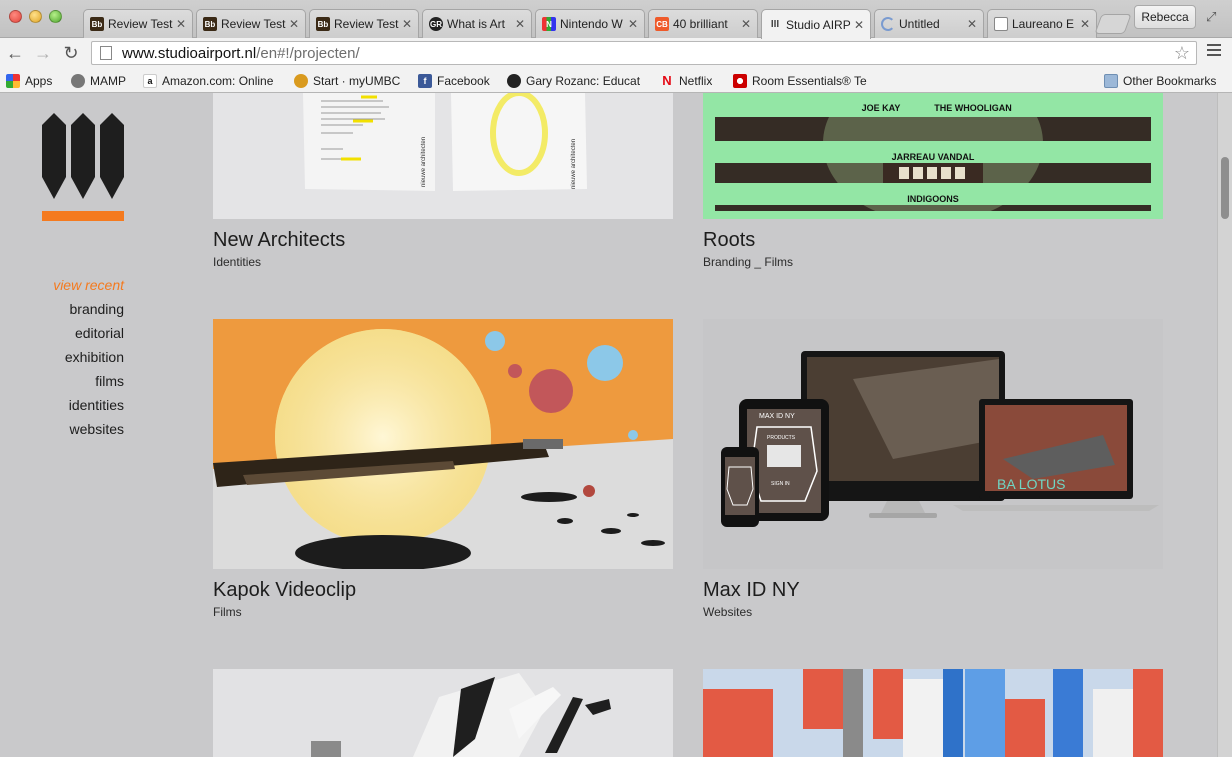 This screenshot has height=757, width=1232. I want to click on scrollbar-thumb, so click(1225, 188).